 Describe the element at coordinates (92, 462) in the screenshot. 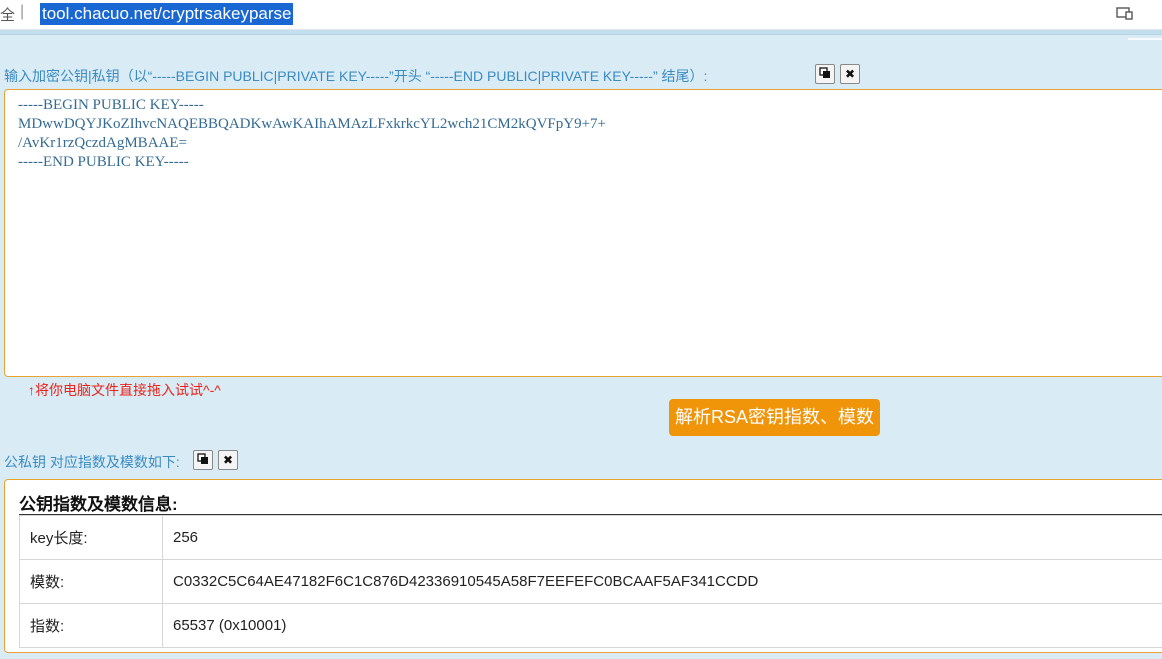

I see `result-label: 公私钥 对应指数及模数如下:` at that location.